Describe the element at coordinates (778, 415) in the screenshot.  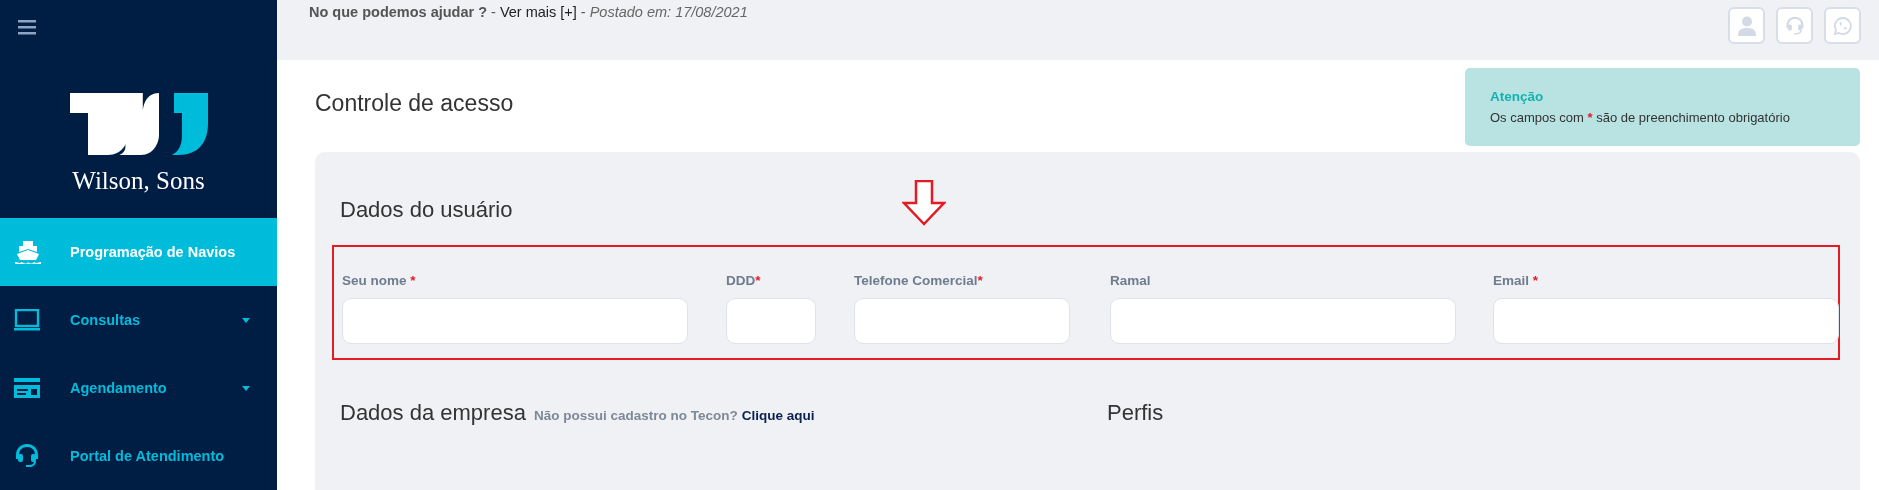
I see `register-link: Clique aqui` at that location.